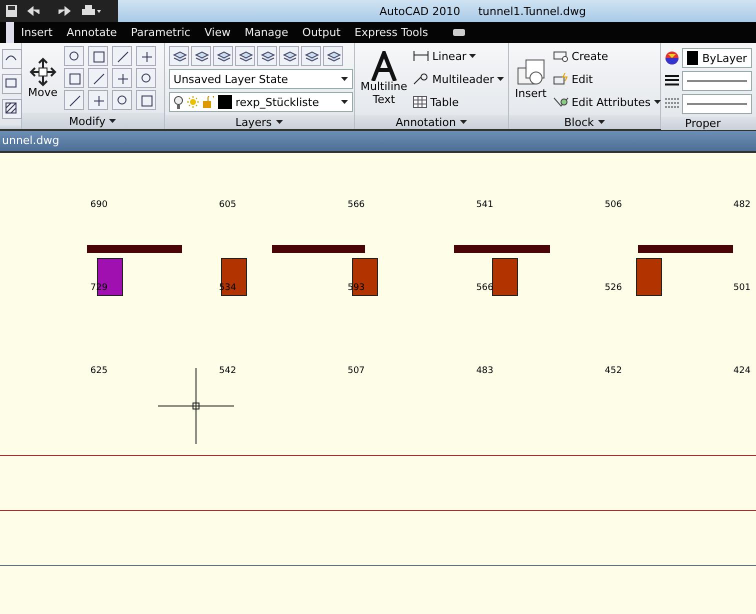 This screenshot has width=756, height=614. I want to click on ribbon-tab: Insert, so click(37, 32).